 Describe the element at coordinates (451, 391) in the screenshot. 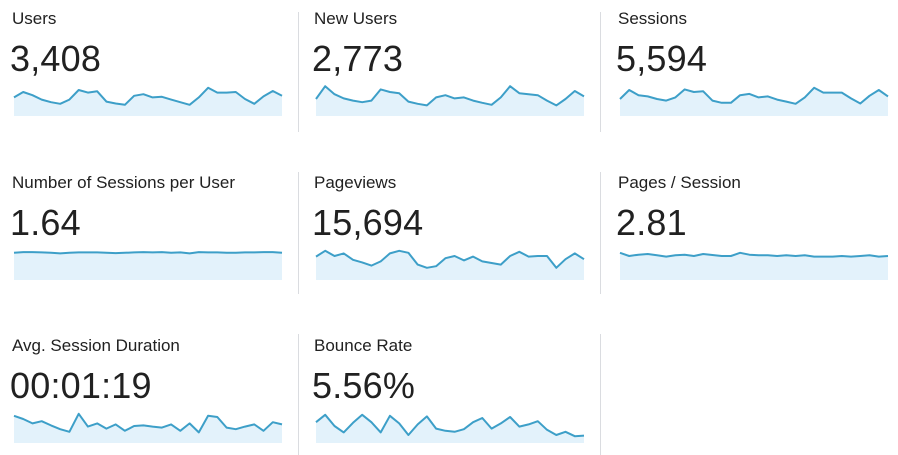

I see `metric-card-bounce-rate: Bounce Rate 5.56%` at that location.